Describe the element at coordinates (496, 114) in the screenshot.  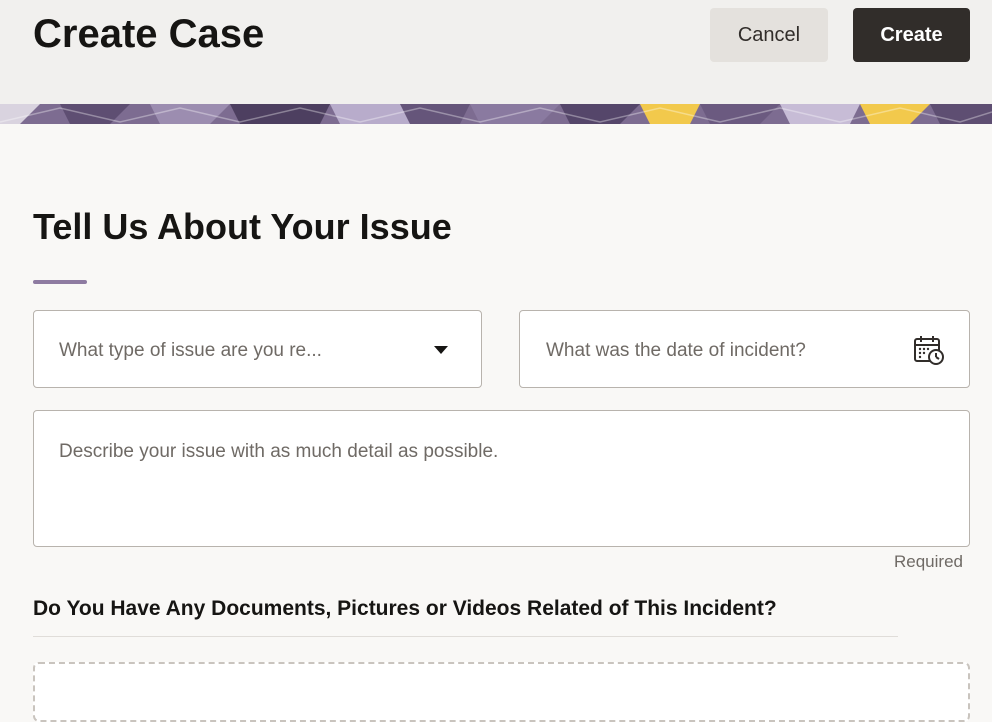
I see `decorative-banner` at that location.